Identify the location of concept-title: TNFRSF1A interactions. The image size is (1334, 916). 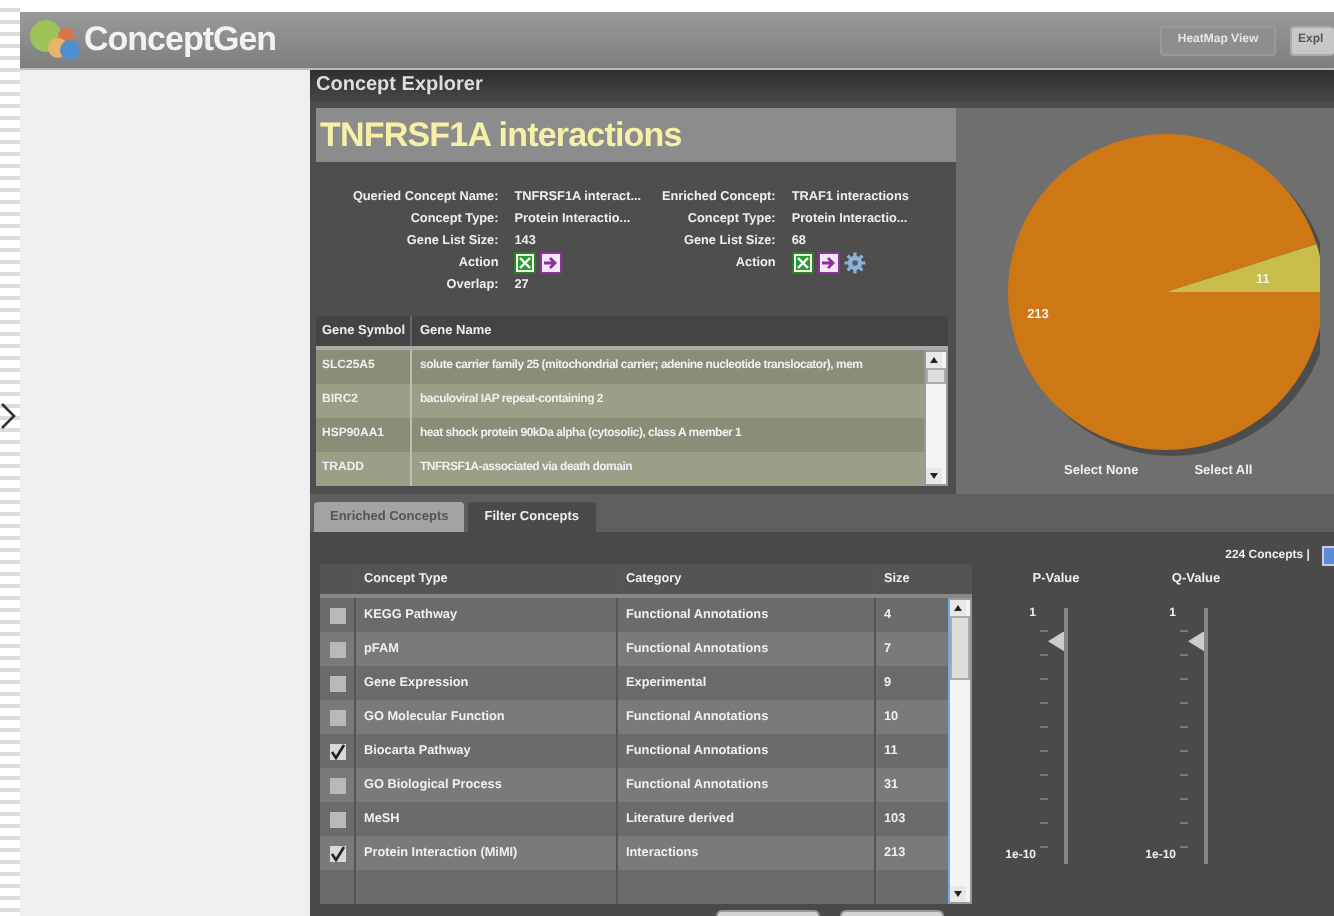
(636, 135).